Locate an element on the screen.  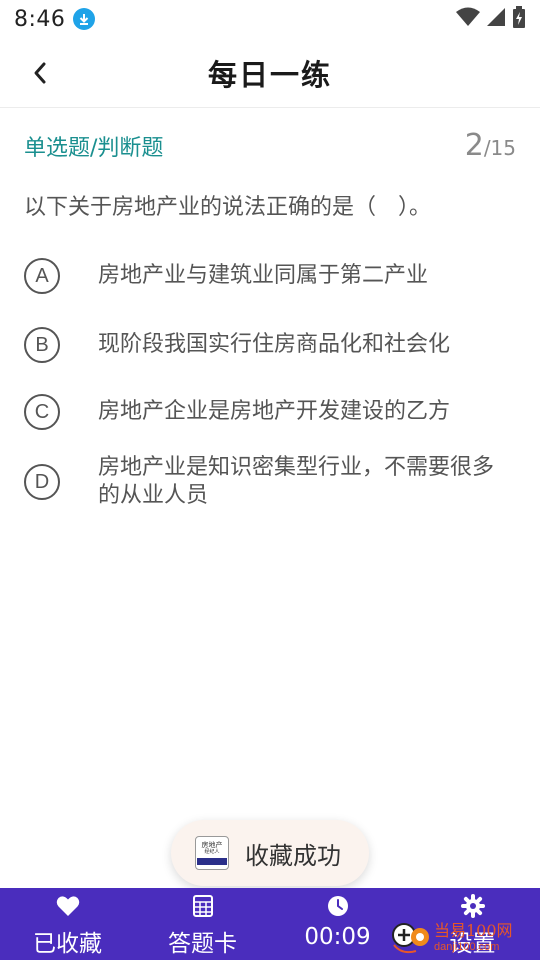
option-letter: D is located at coordinates (42, 482).